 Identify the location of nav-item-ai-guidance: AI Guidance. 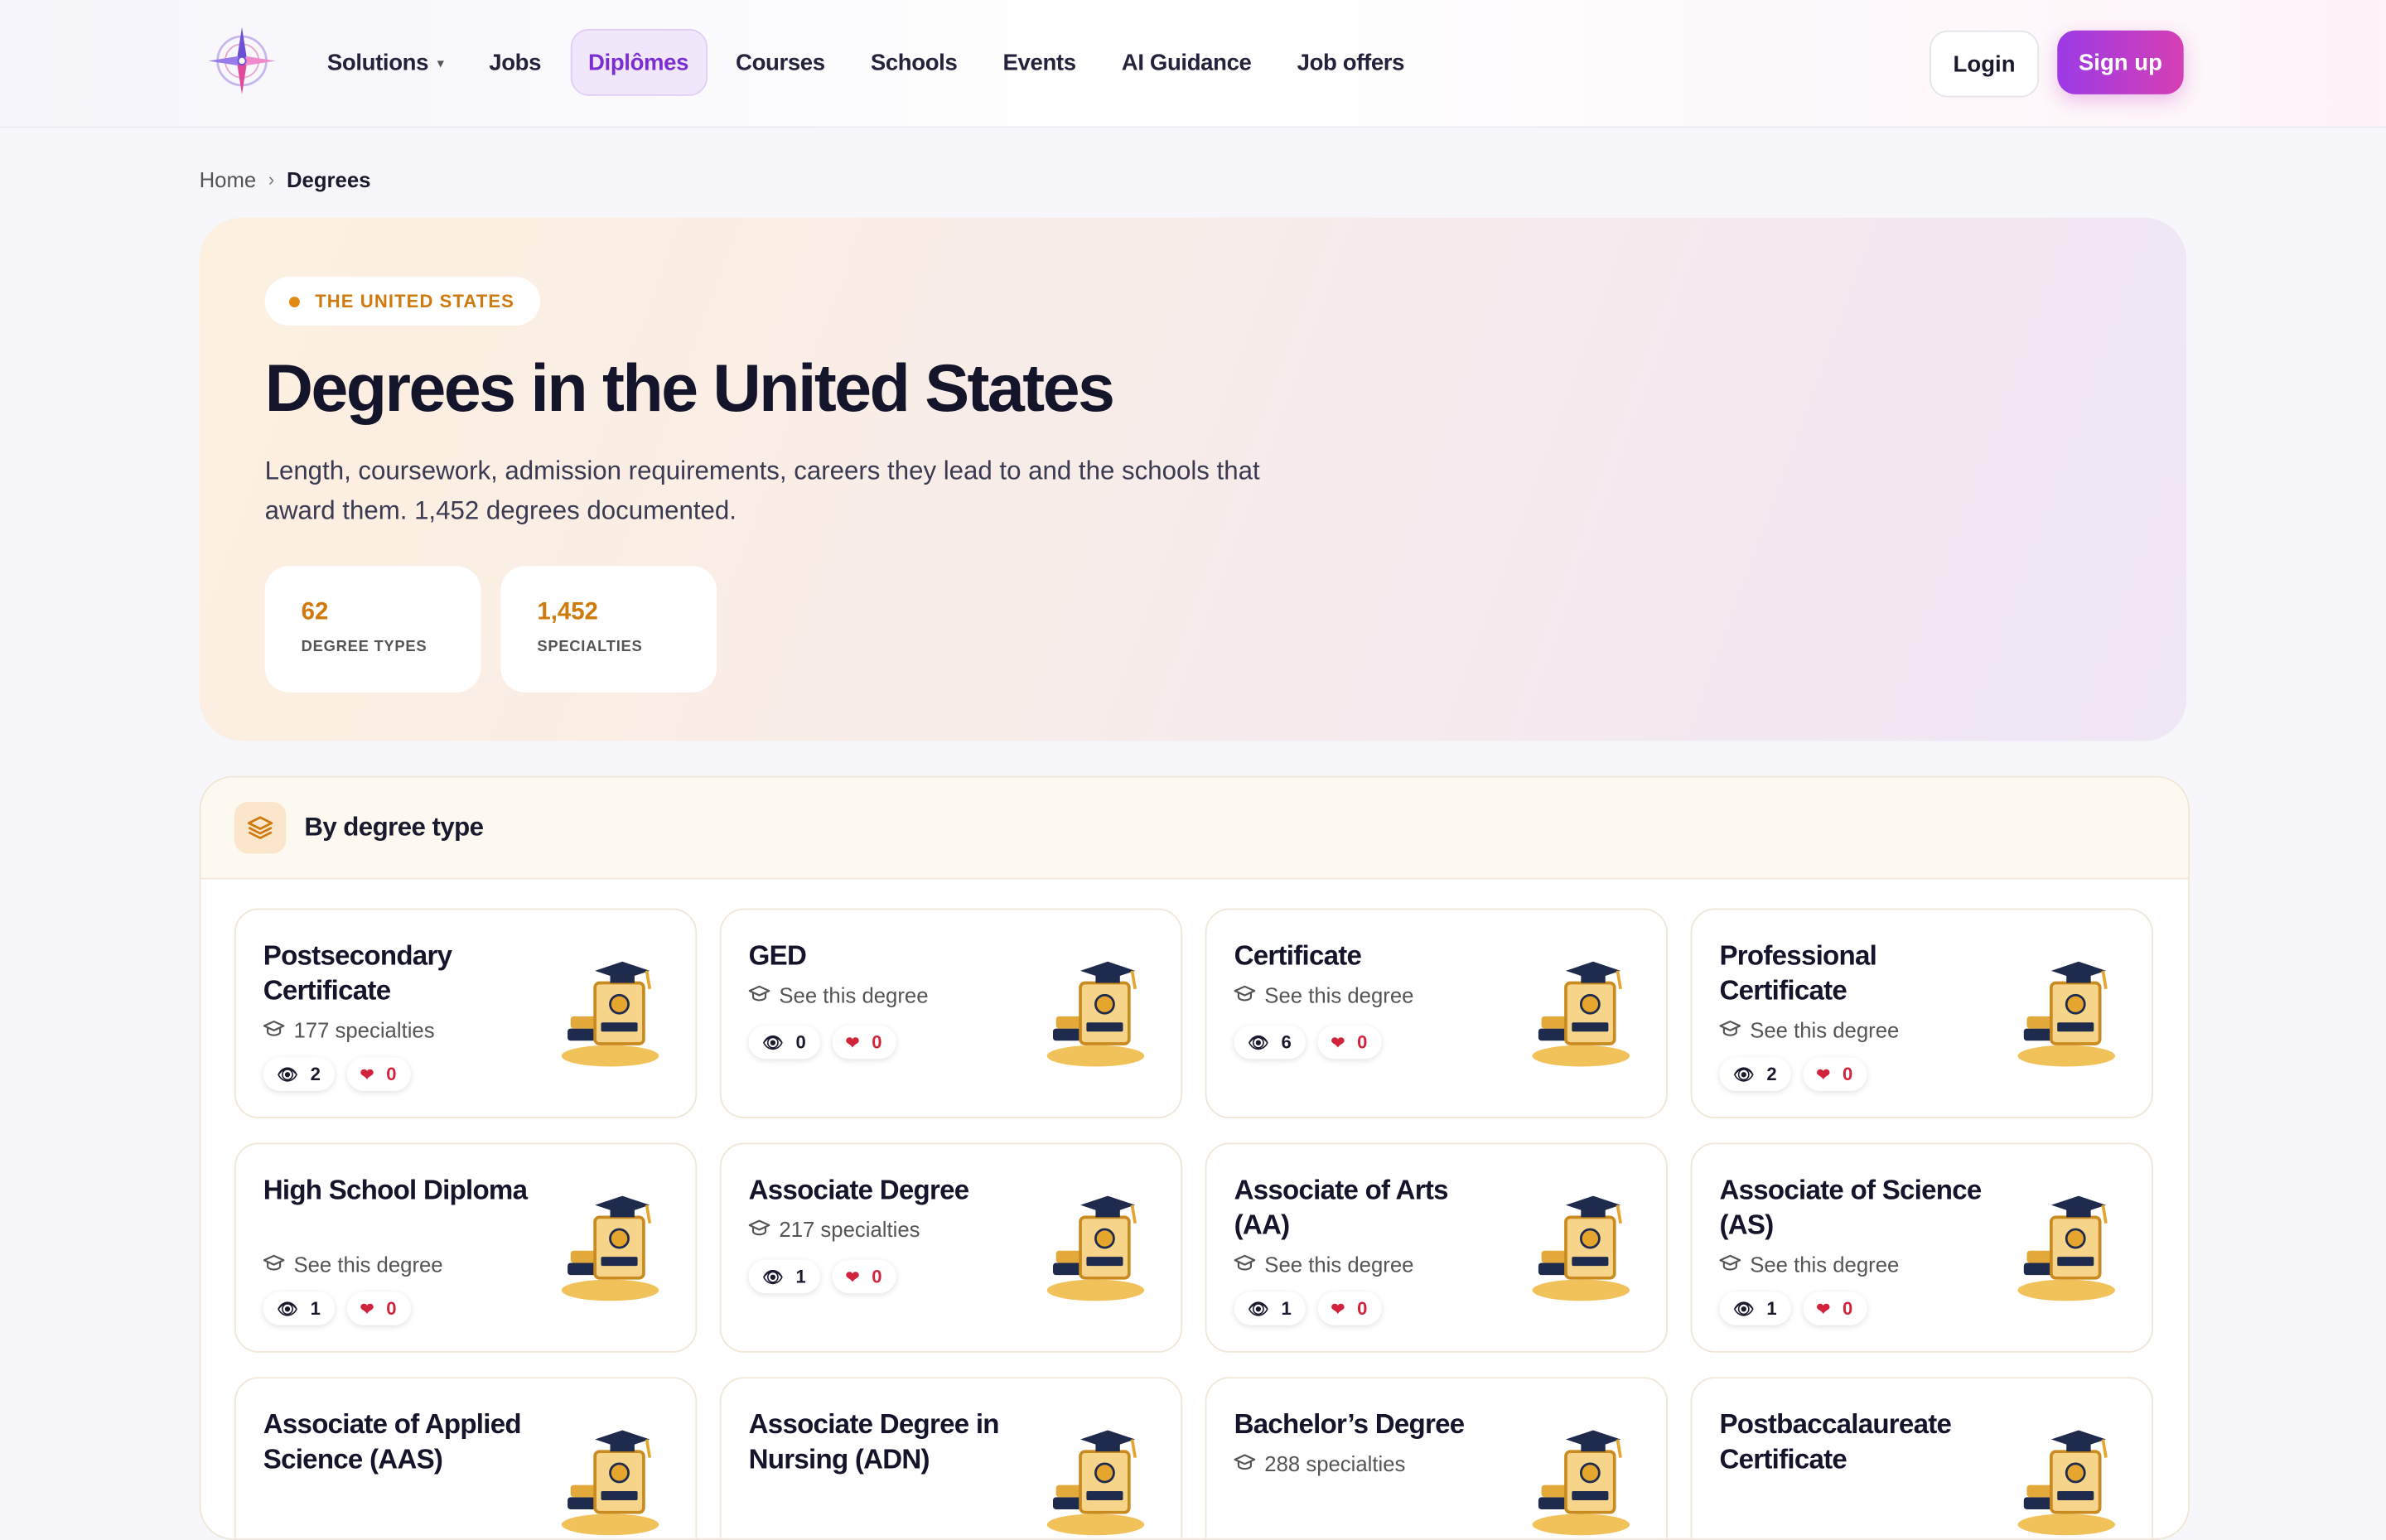
(1186, 62).